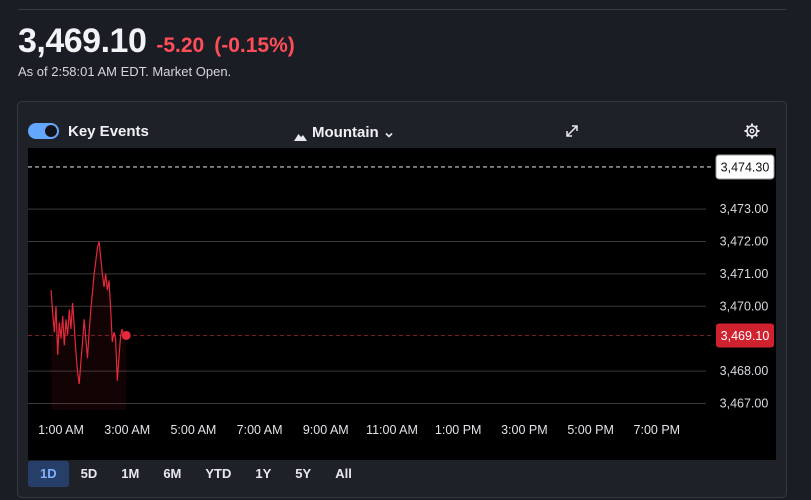 This screenshot has width=811, height=500. Describe the element at coordinates (402, 9) in the screenshot. I see `top-divider` at that location.